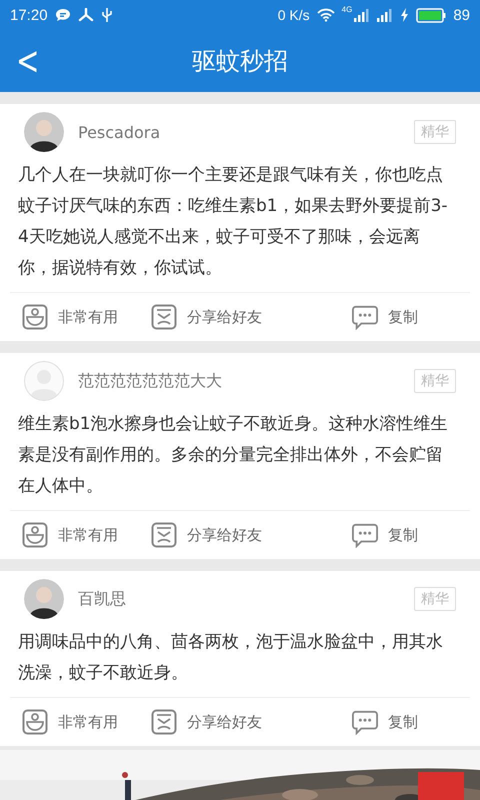 The height and width of the screenshot is (800, 480). Describe the element at coordinates (86, 15) in the screenshot. I see `network-icon` at that location.